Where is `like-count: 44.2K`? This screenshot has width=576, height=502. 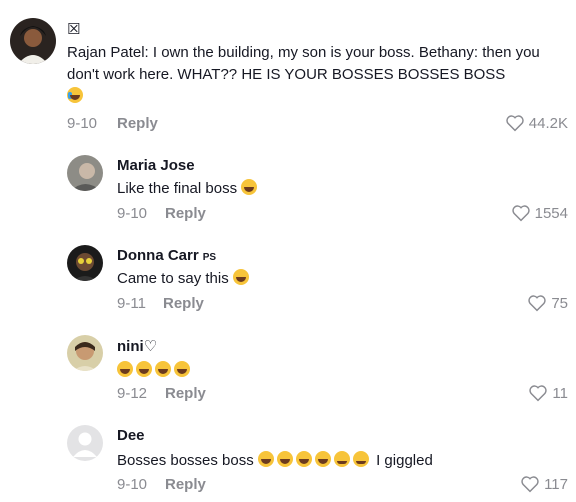
like-count: 44.2K is located at coordinates (548, 123).